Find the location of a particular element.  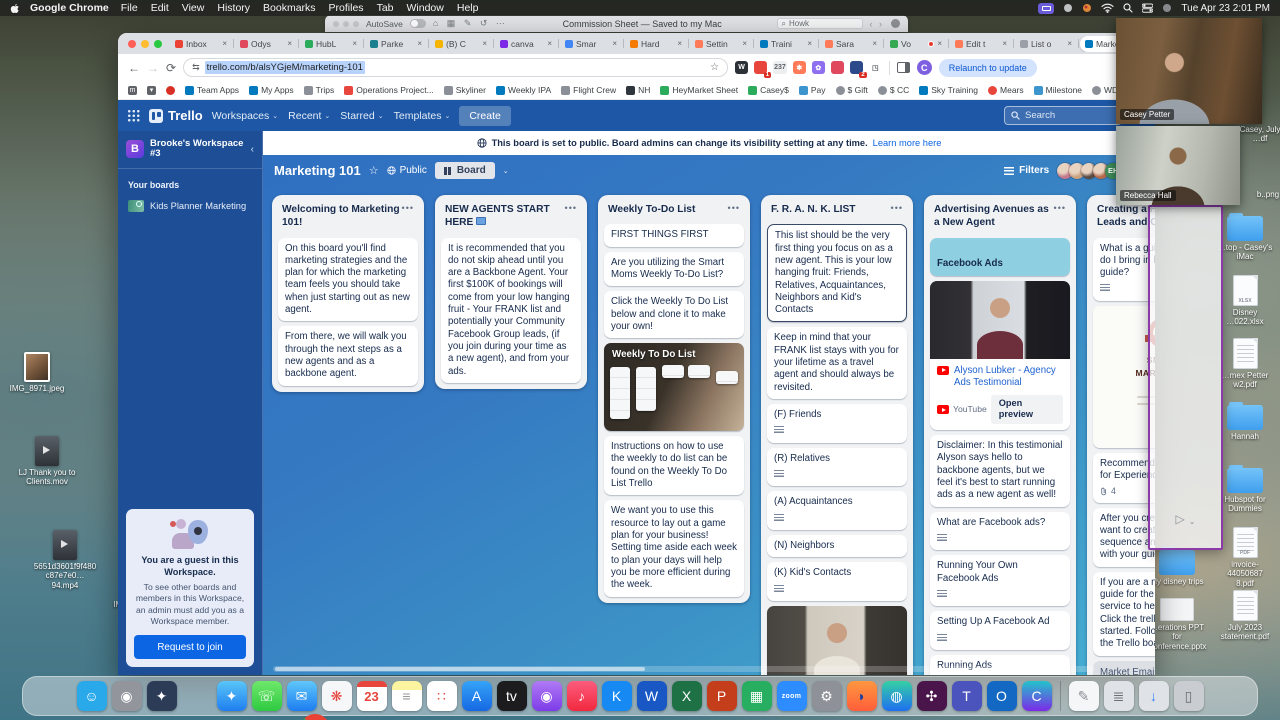

video-link-text: Alyson Lubker - Agency Ads Testimonial is located at coordinates (1008, 377).